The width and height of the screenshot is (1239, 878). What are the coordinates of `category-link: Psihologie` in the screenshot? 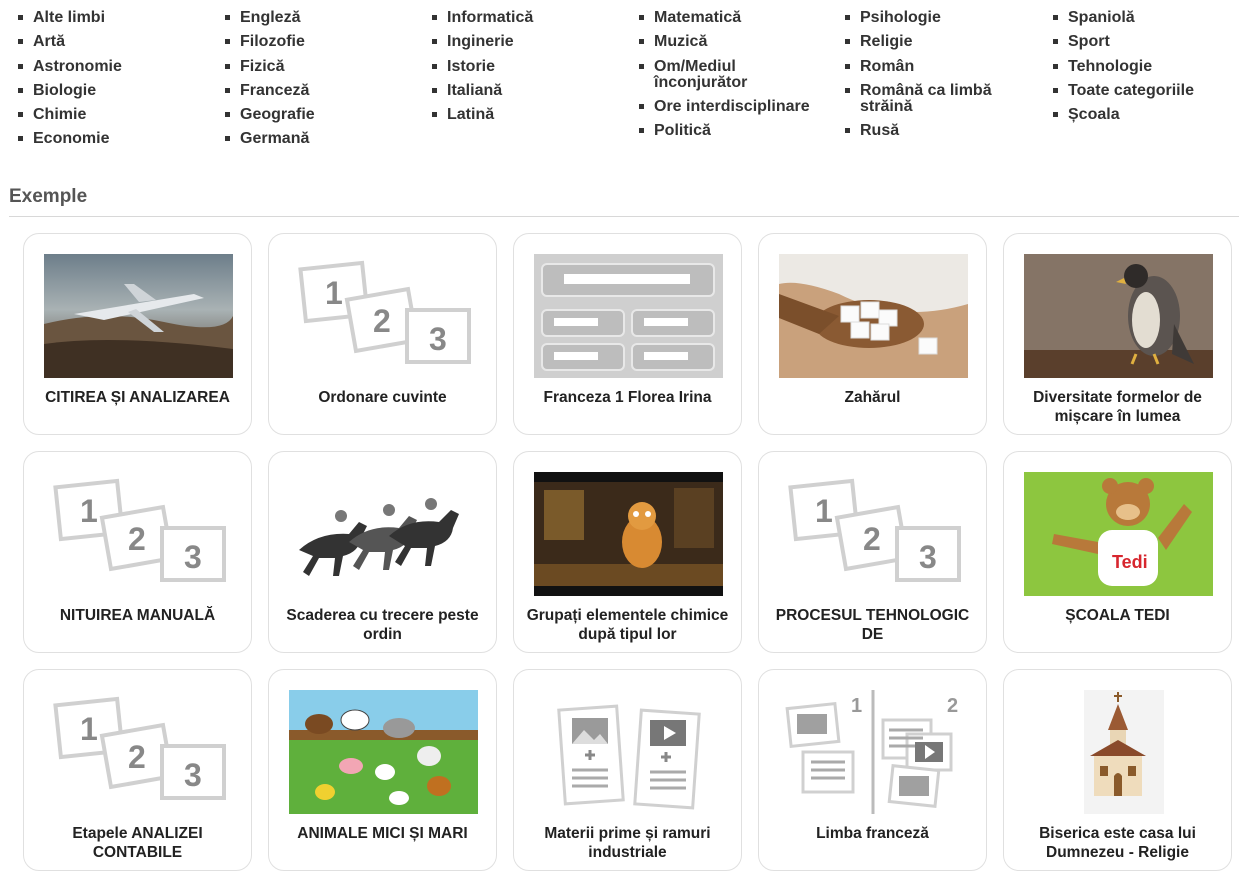 It's located at (900, 17).